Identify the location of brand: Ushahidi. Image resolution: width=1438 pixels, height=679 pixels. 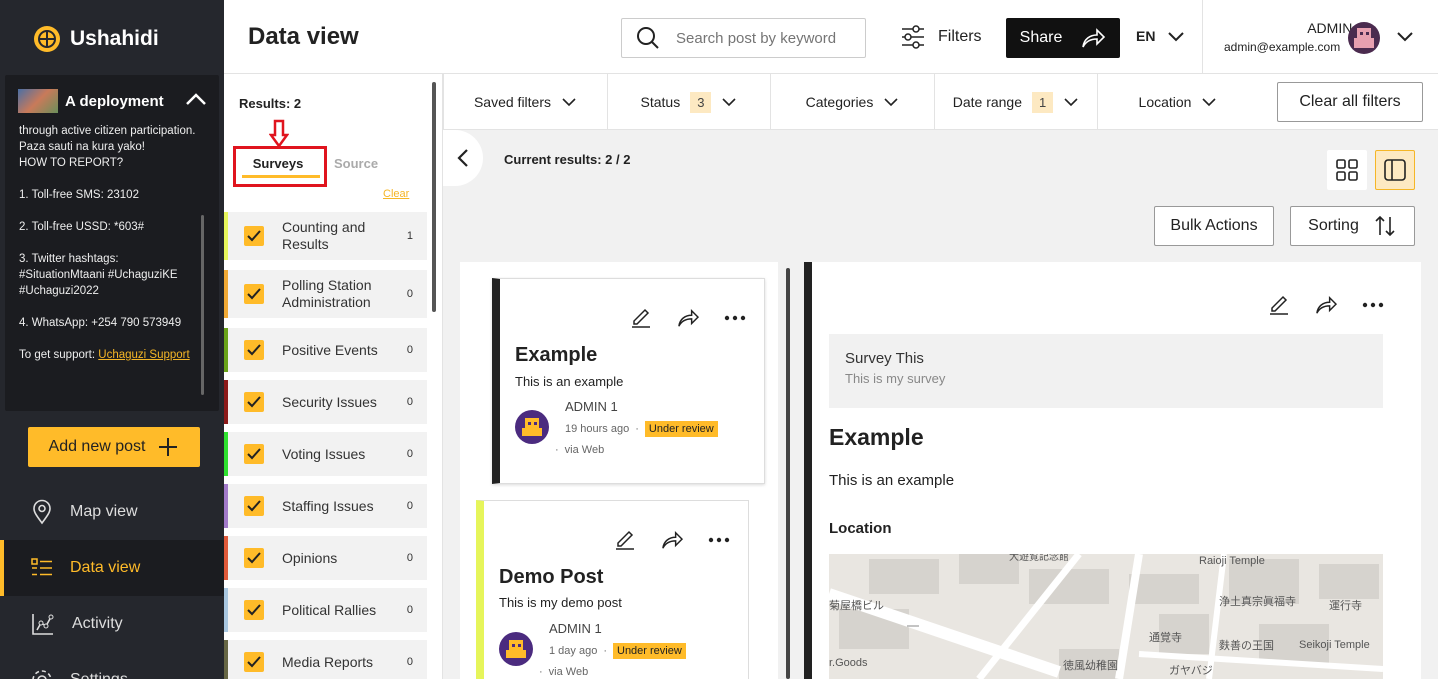
(94, 39).